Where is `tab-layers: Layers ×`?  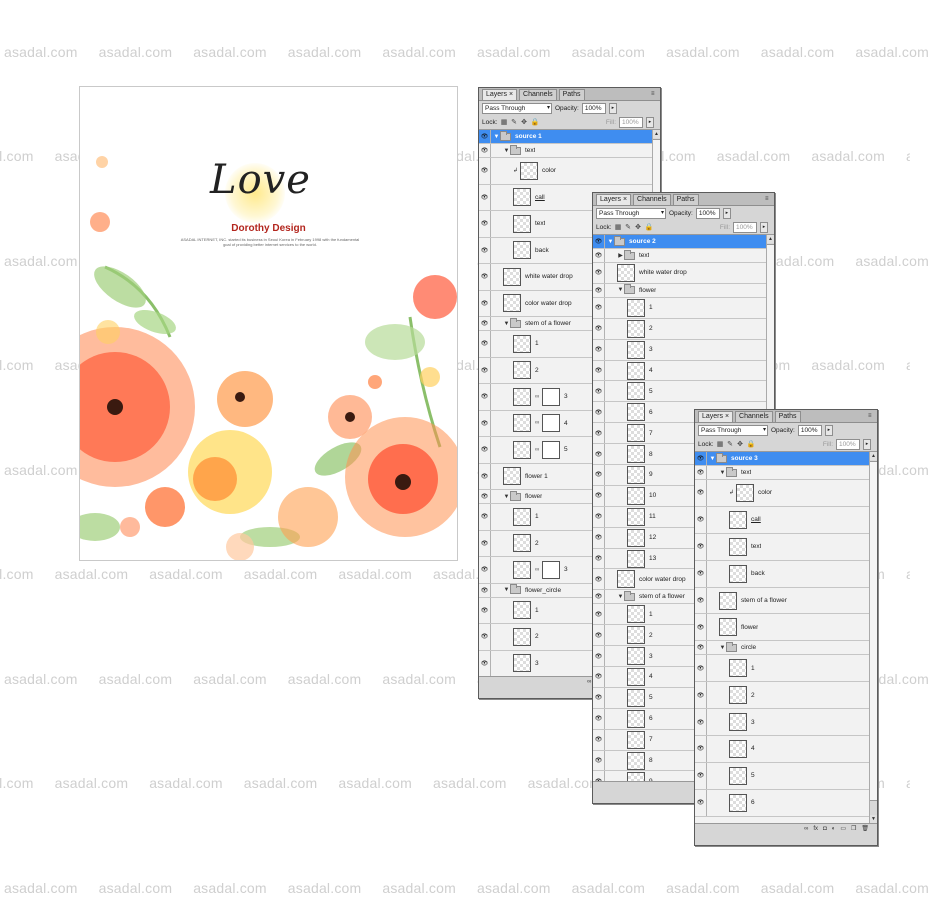
tab-layers: Layers × is located at coordinates (716, 416).